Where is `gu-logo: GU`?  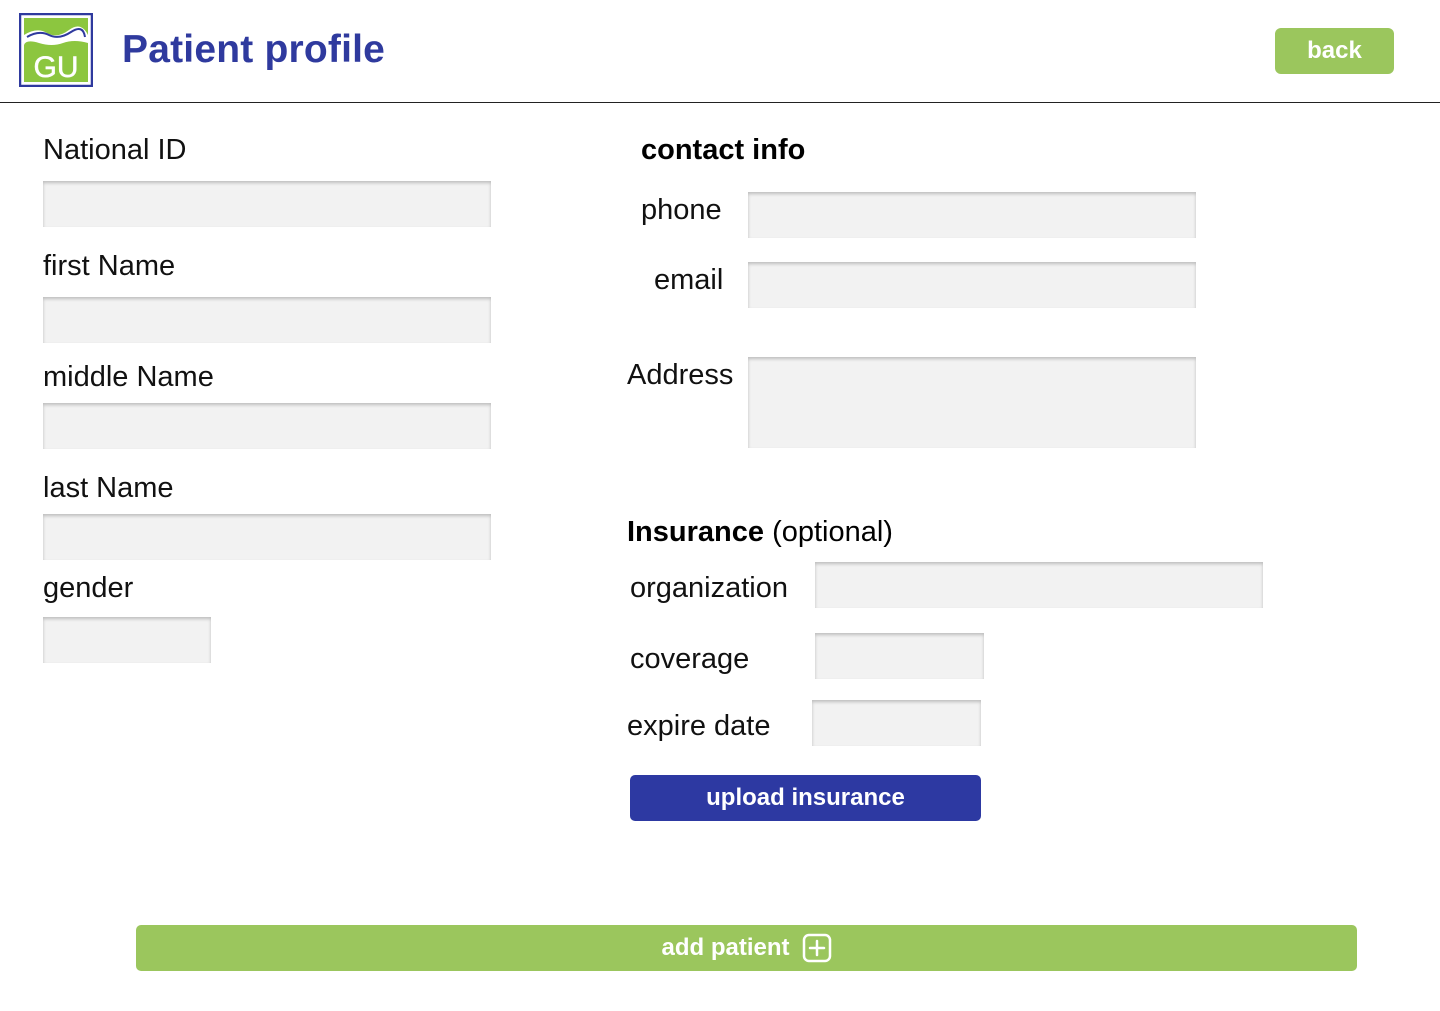
gu-logo: GU is located at coordinates (56, 50).